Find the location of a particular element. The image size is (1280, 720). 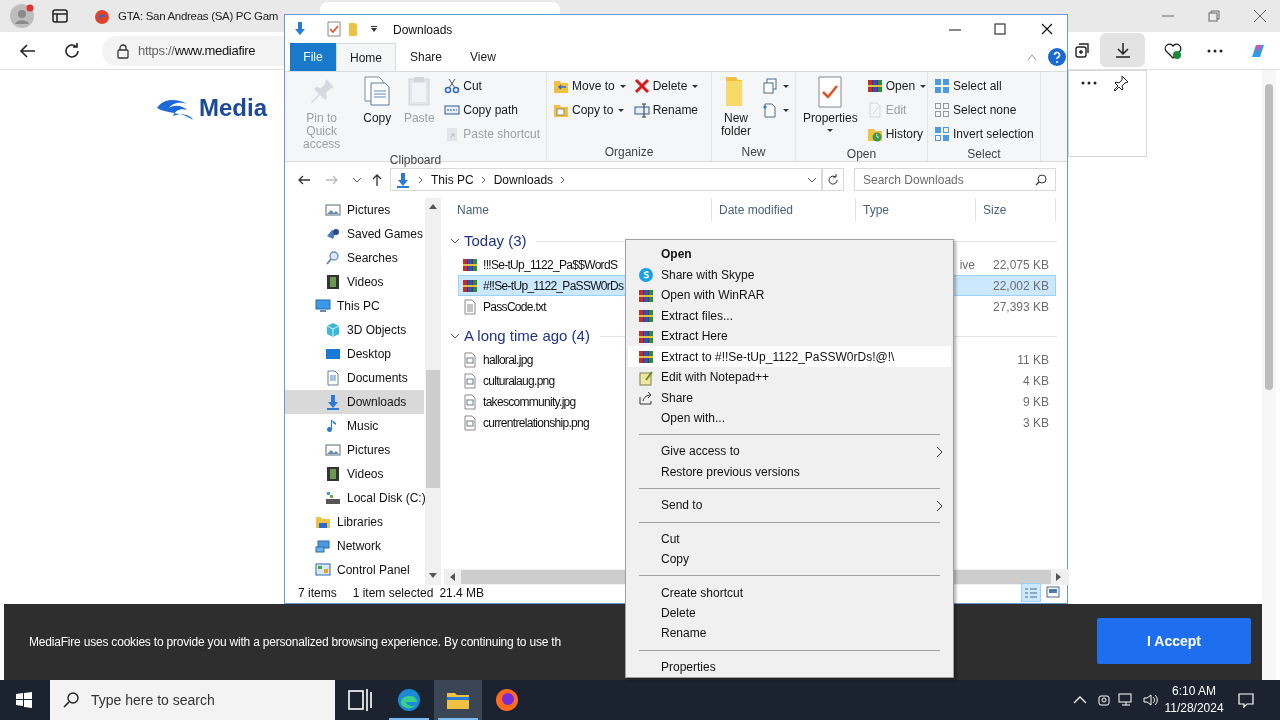

file-size: 4 KB is located at coordinates (1036, 381).